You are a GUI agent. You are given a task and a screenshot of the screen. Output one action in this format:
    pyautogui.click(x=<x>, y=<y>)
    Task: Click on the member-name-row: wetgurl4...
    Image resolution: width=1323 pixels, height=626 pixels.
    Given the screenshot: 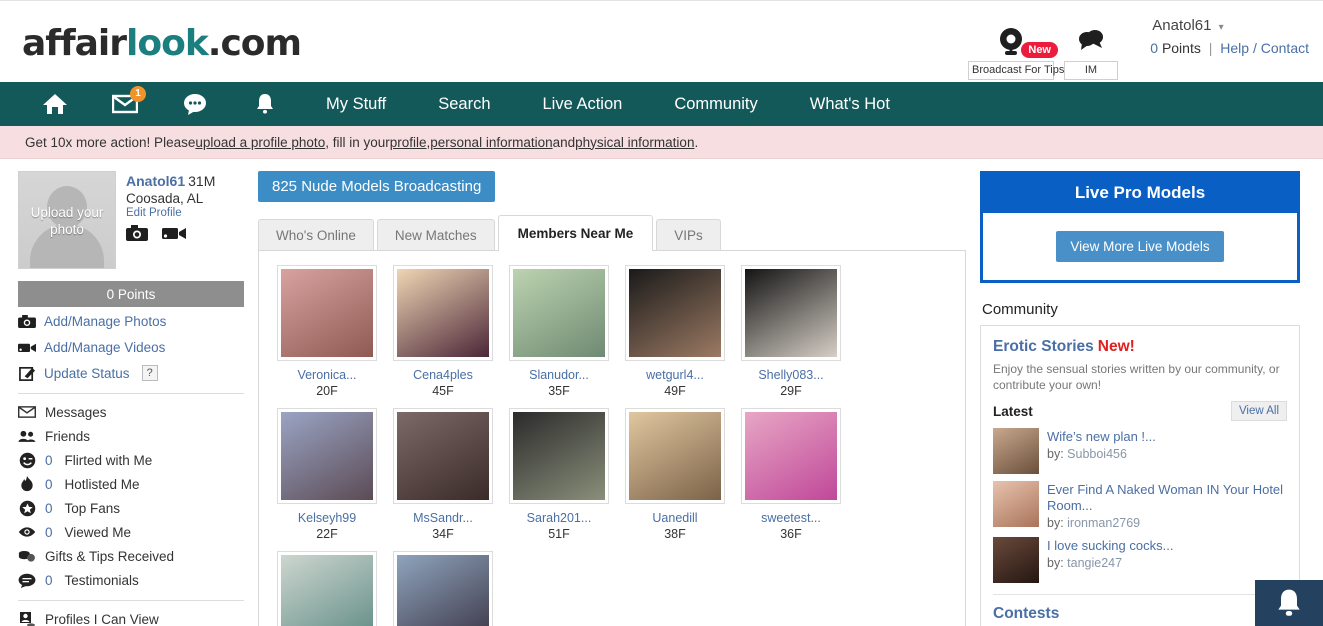 What is the action you would take?
    pyautogui.click(x=675, y=375)
    